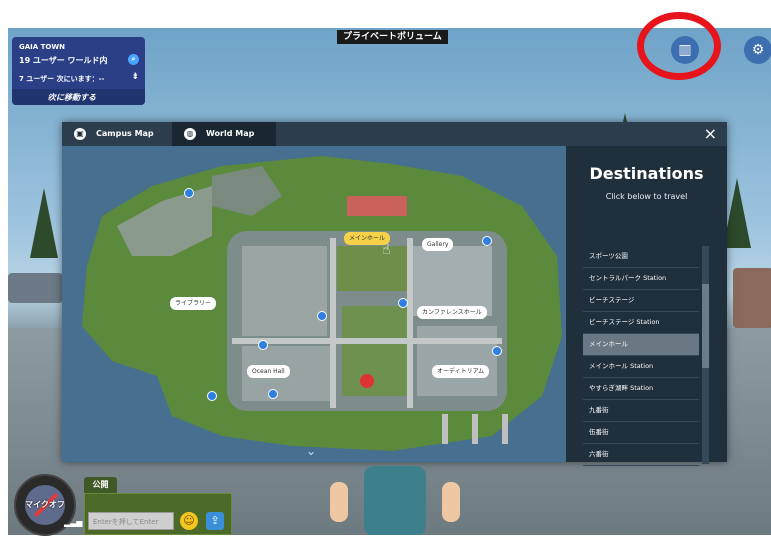 The width and height of the screenshot is (771, 536). Describe the element at coordinates (641, 301) in the screenshot. I see `destination-item: ビーチステージ` at that location.